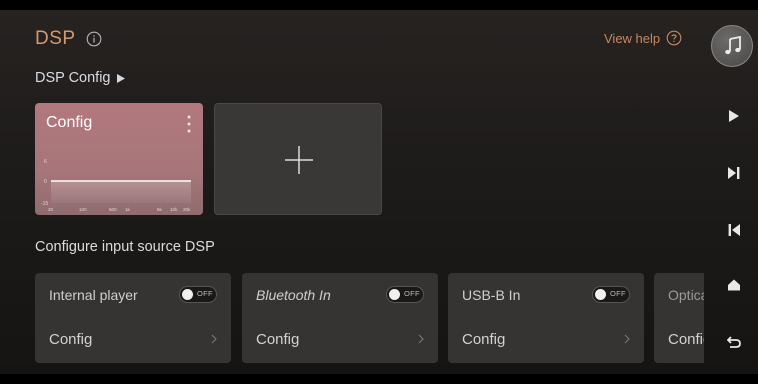 The height and width of the screenshot is (384, 758). What do you see at coordinates (734, 116) in the screenshot?
I see `play-icon` at bounding box center [734, 116].